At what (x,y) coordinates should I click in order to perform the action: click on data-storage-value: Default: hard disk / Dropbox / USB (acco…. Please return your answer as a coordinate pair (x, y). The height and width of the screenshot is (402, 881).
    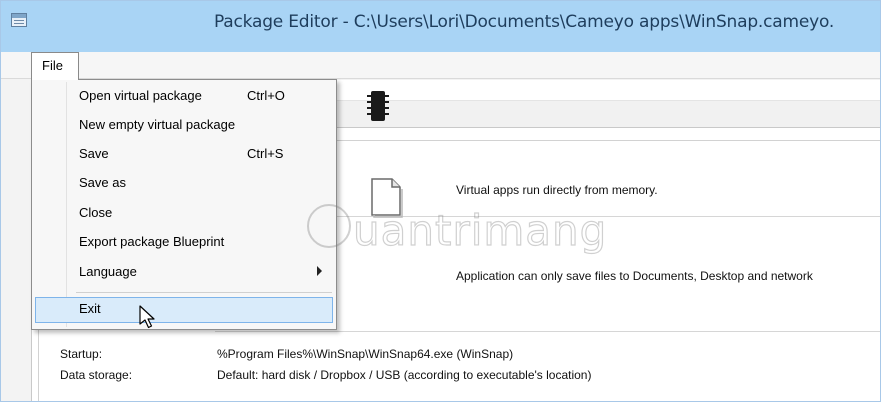
    Looking at the image, I should click on (404, 375).